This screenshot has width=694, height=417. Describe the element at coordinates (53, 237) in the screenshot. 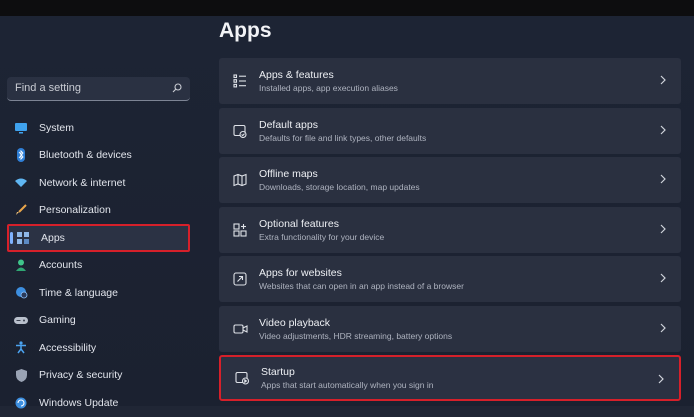

I see `sidebar-item-label: Apps` at that location.